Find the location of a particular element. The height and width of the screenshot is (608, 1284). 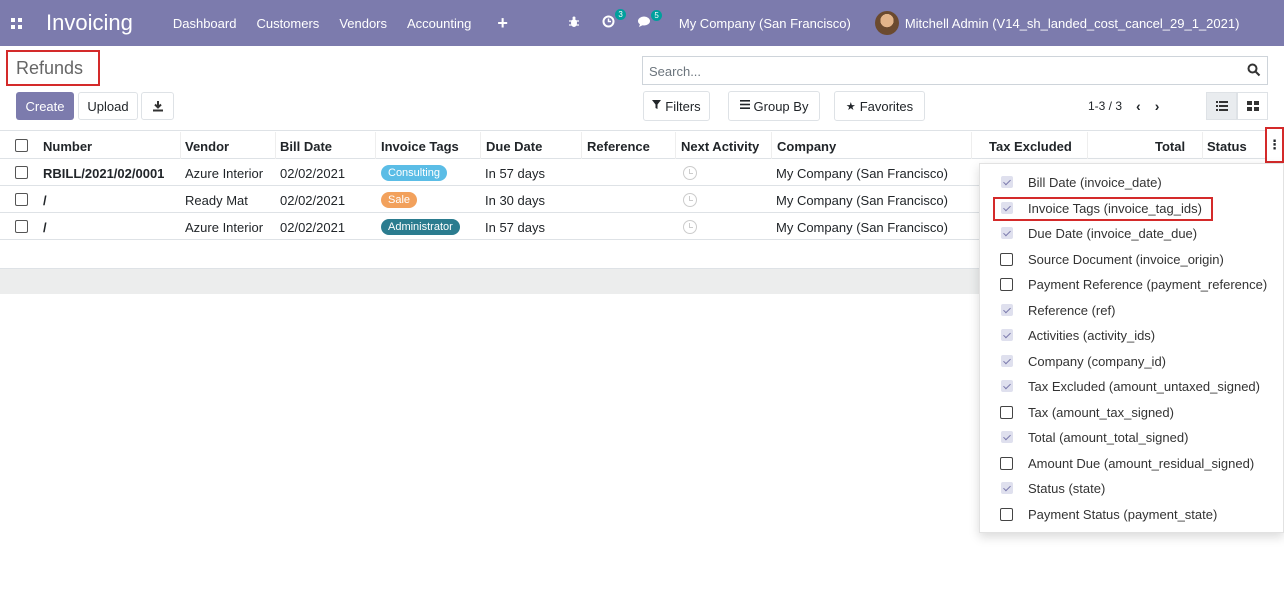

cell-number: RBILL/2021/02/0001 is located at coordinates (104, 173).